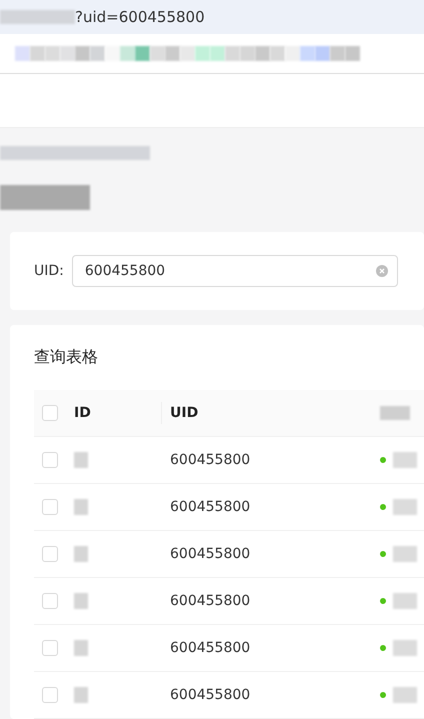 This screenshot has width=424, height=719. What do you see at coordinates (140, 17) in the screenshot?
I see `address-url: ?uid=600455800` at bounding box center [140, 17].